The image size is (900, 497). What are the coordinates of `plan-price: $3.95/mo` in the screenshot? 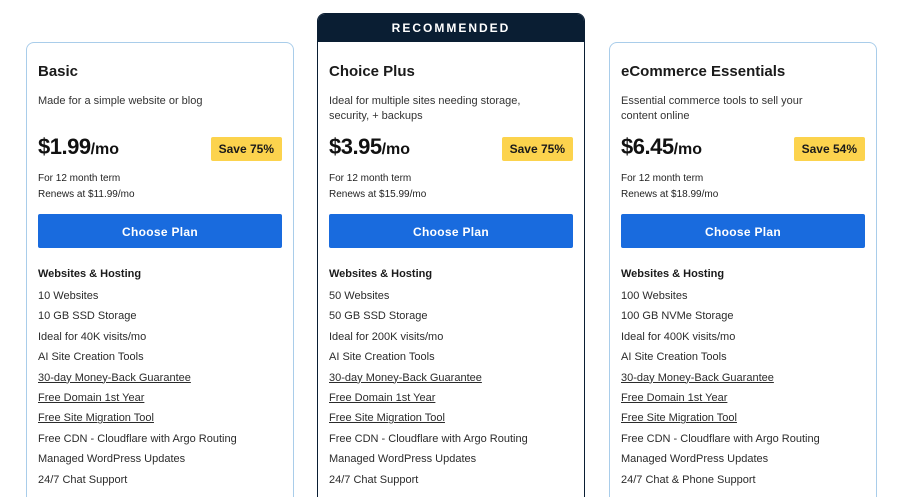 It's located at (369, 147).